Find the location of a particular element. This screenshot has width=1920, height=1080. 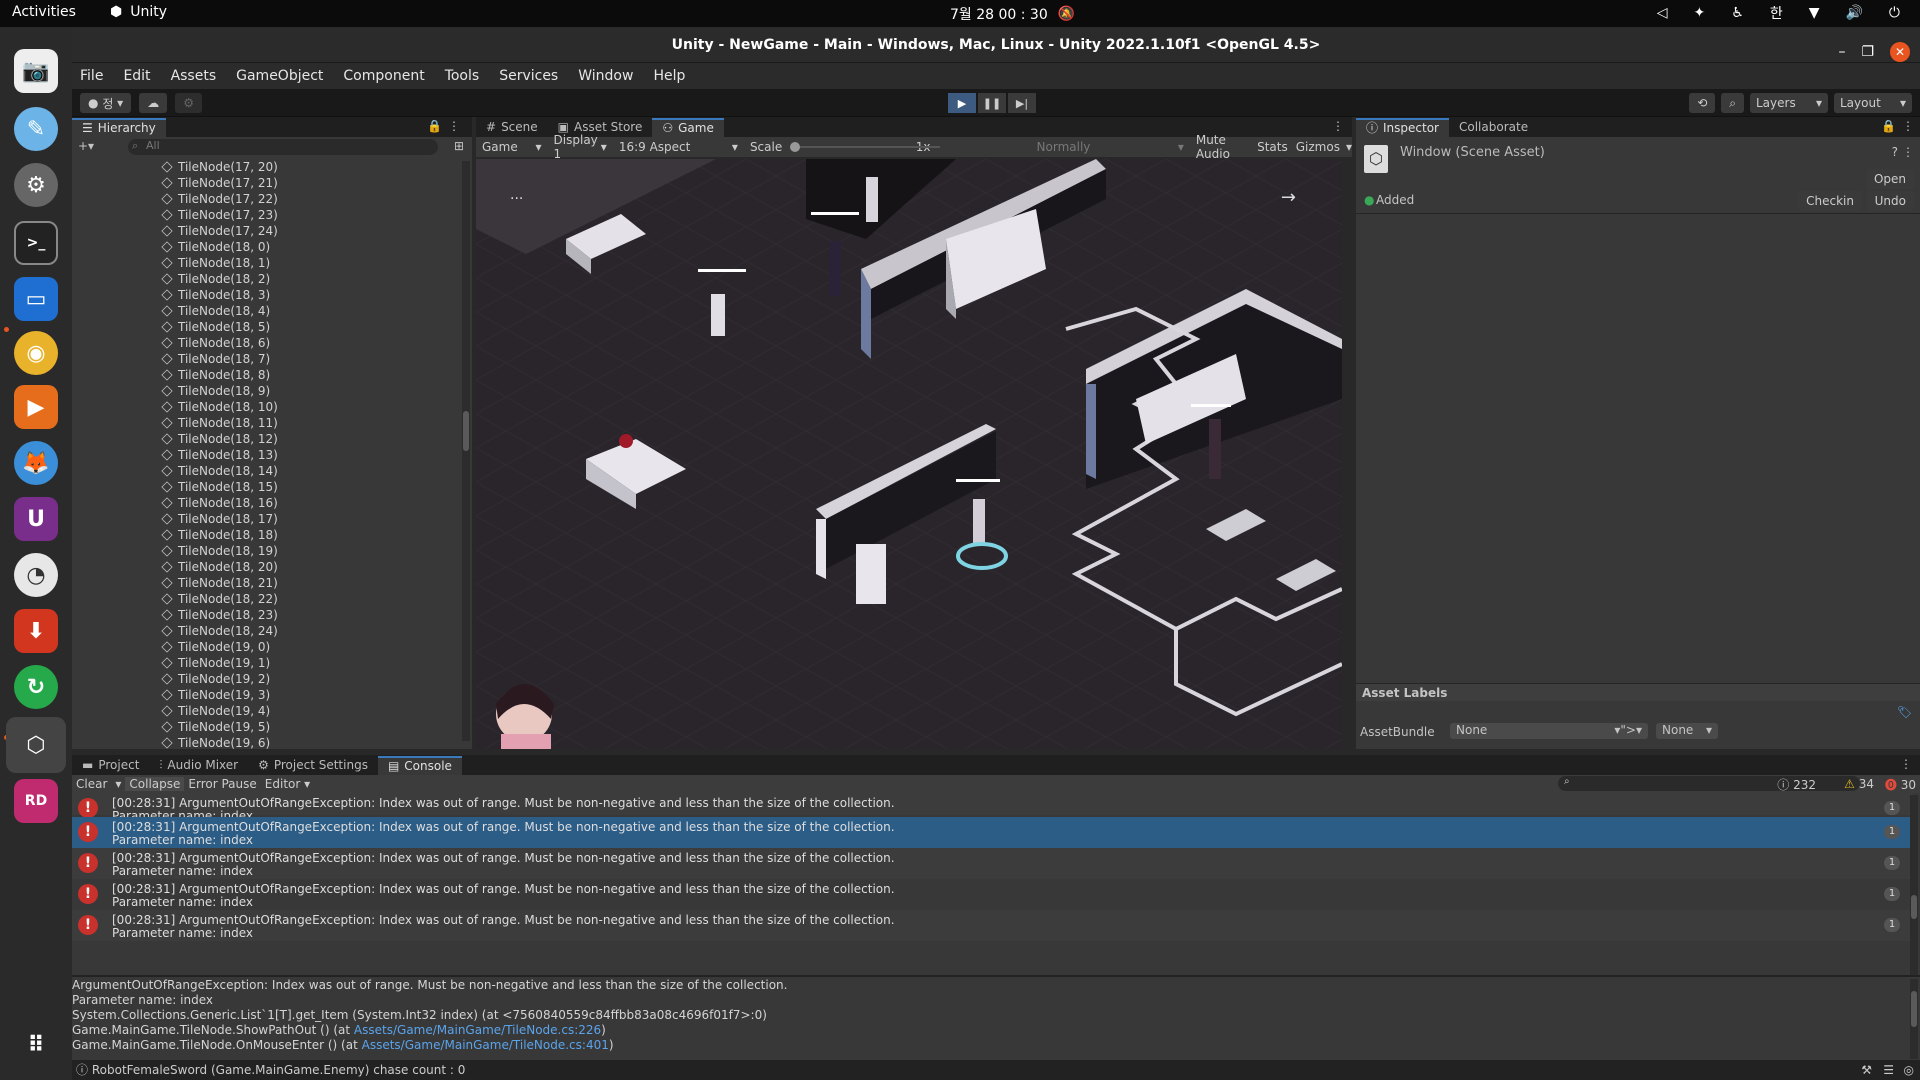

menu-window: Window is located at coordinates (605, 76).